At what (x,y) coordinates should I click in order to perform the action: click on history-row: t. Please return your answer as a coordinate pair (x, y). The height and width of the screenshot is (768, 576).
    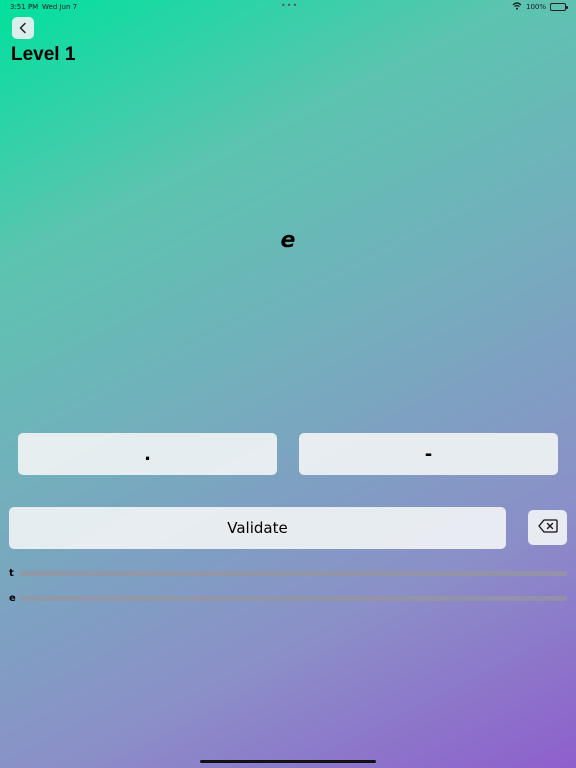
    Looking at the image, I should click on (288, 573).